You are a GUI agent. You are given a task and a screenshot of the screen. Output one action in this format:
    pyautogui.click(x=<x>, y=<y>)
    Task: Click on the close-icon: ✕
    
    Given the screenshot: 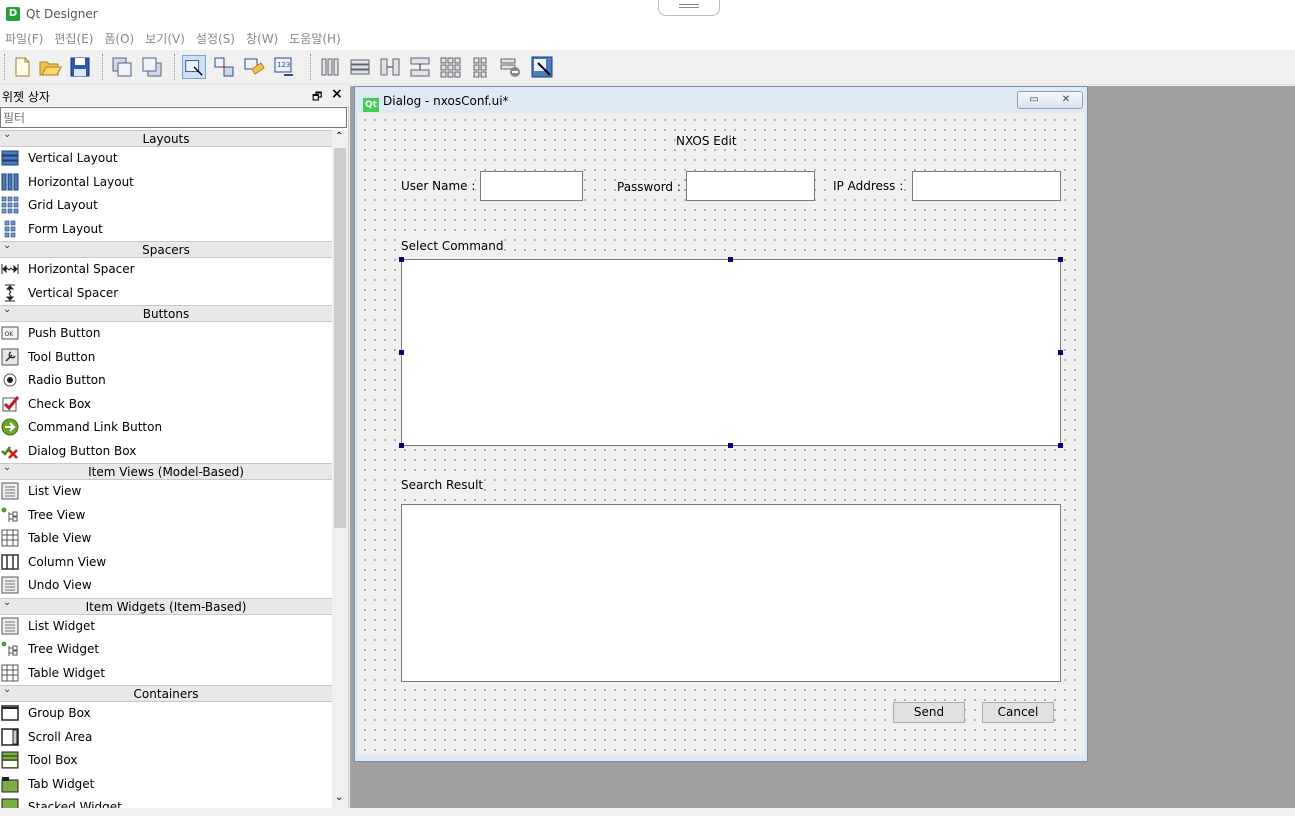 What is the action you would take?
    pyautogui.click(x=1066, y=100)
    